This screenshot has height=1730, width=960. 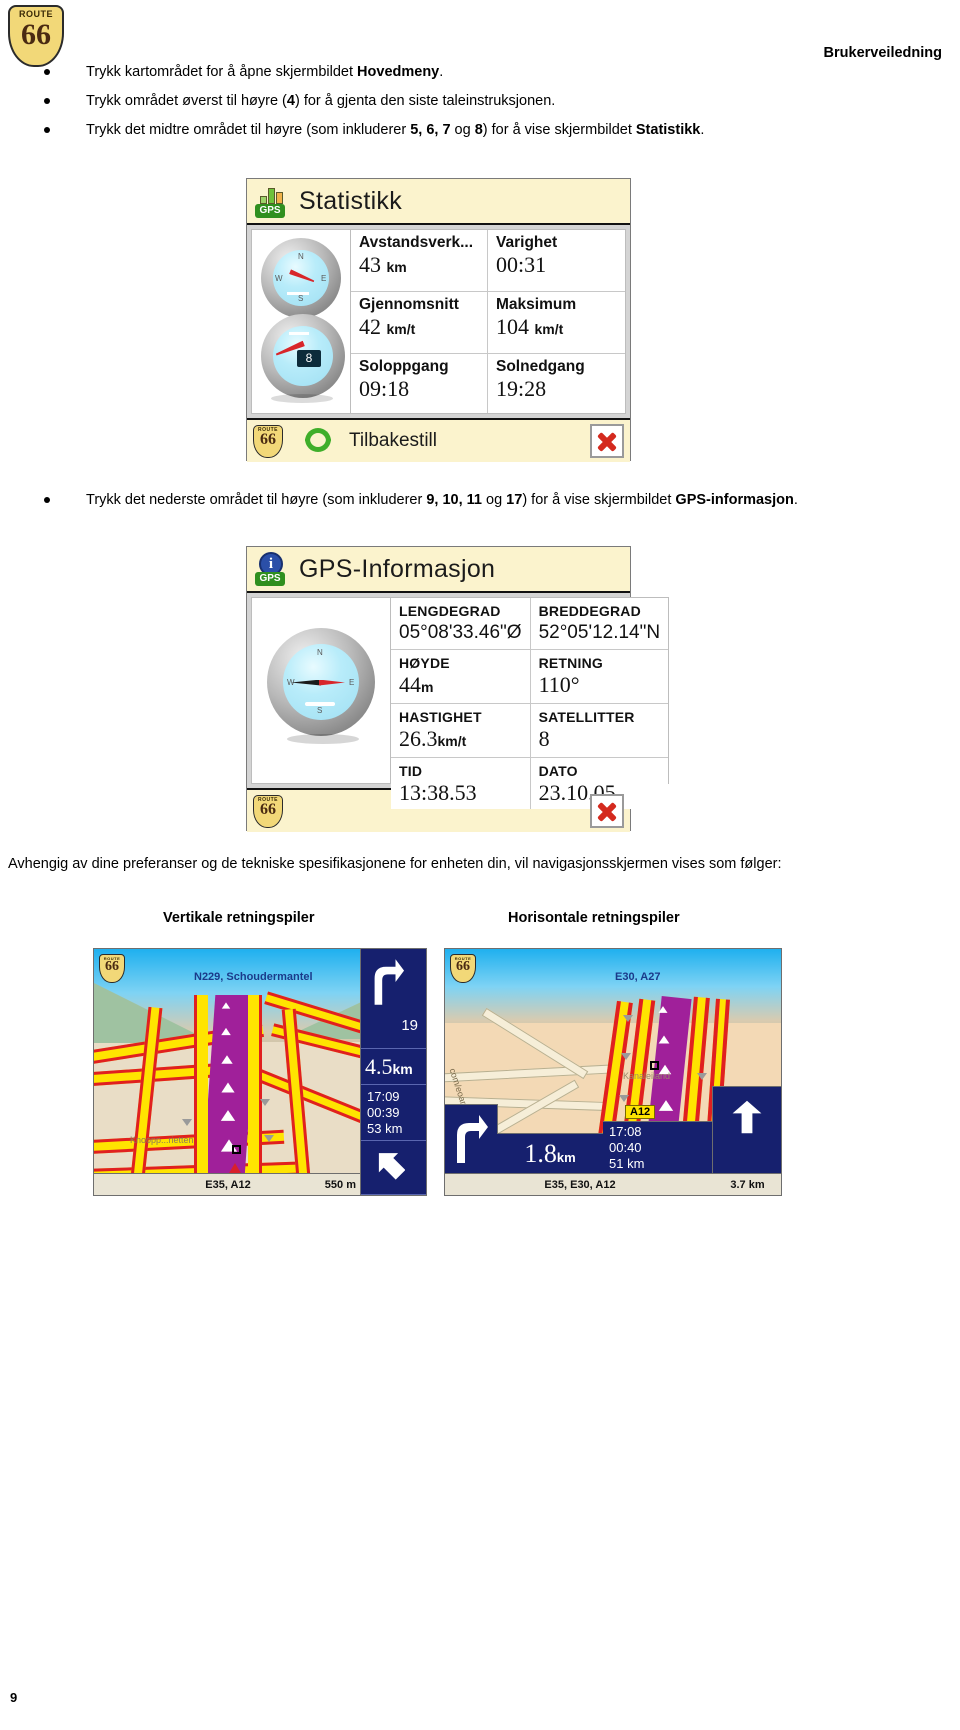 I want to click on final-distance-strip: 3.7 km, so click(x=747, y=1184).